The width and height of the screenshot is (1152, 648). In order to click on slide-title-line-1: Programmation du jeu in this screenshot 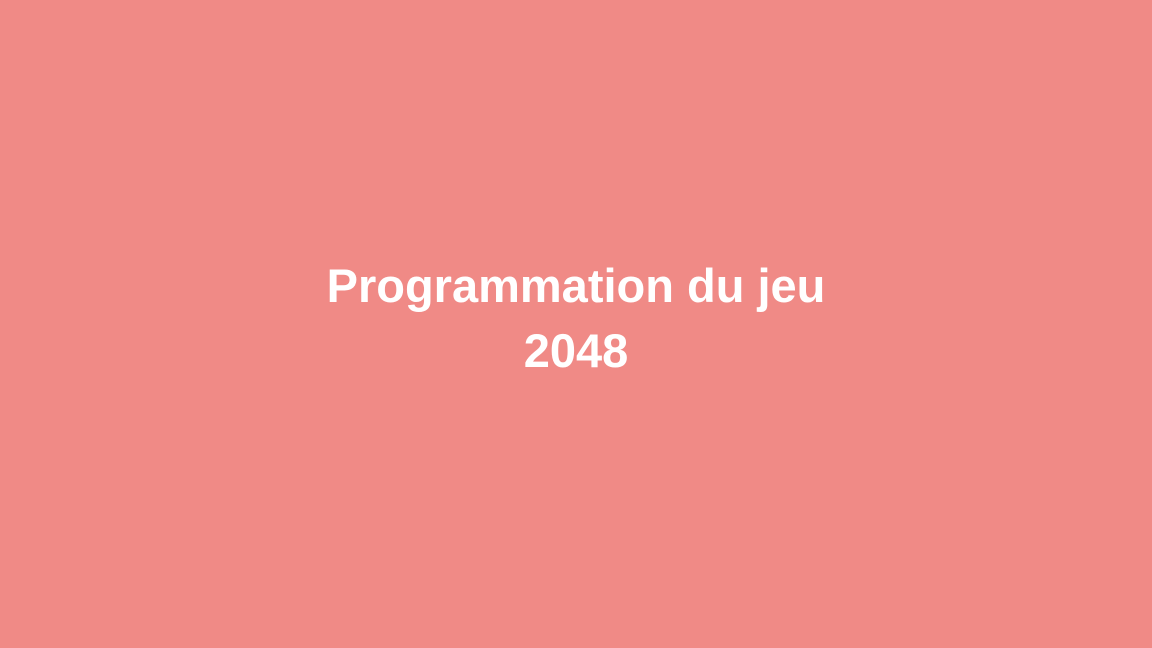, I will do `click(576, 285)`.